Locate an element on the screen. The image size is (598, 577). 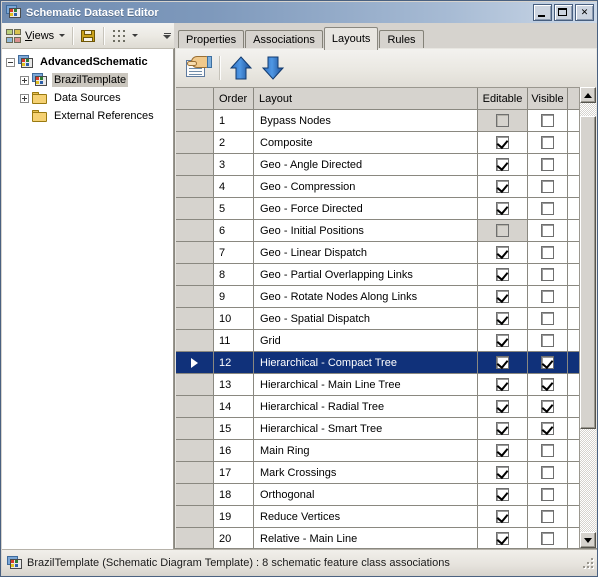
cell-layout: Relative - Main Line is located at coordinates (366, 538).